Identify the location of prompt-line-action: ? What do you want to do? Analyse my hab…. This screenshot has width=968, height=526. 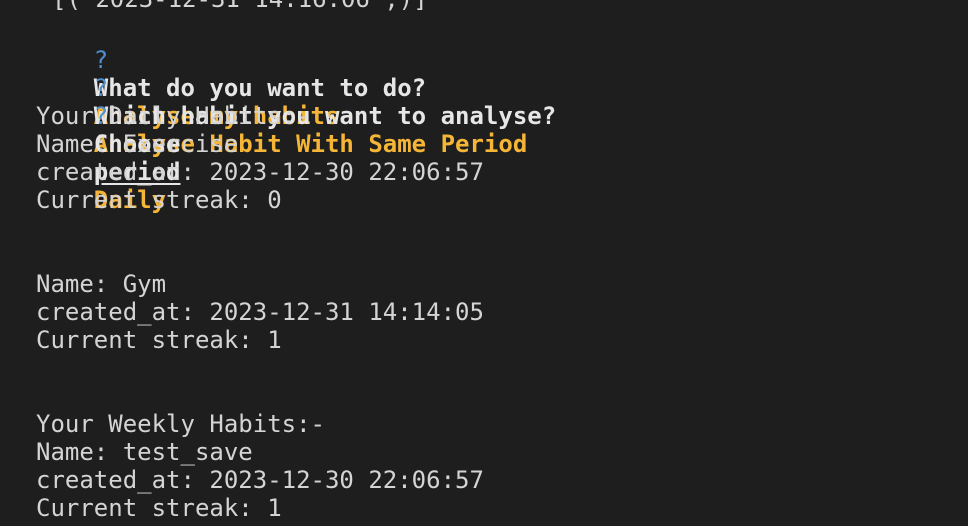
(213, 74).